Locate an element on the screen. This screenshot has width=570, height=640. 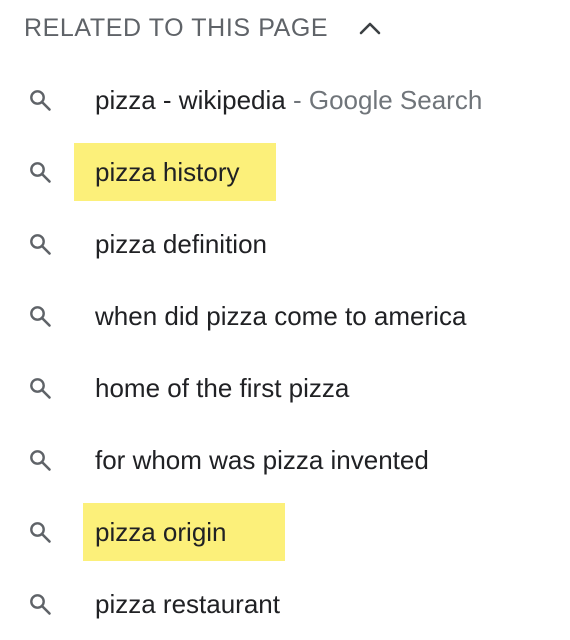
related-search-item: pizza definition is located at coordinates (285, 244).